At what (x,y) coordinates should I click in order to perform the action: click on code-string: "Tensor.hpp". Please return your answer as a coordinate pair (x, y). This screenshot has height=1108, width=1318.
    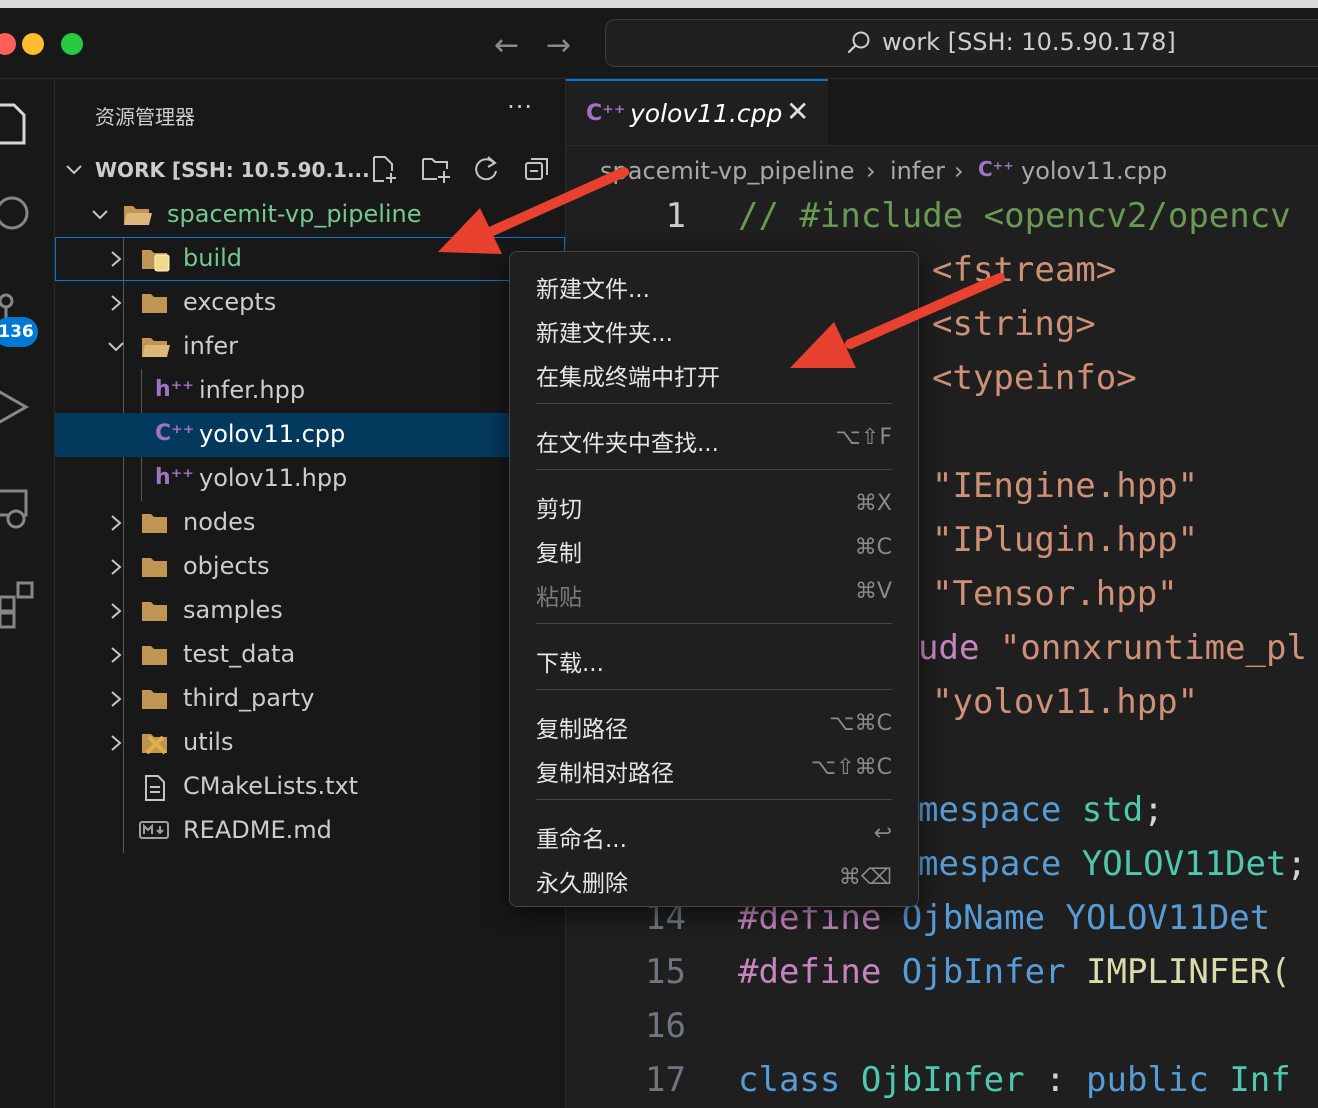
    Looking at the image, I should click on (1055, 594).